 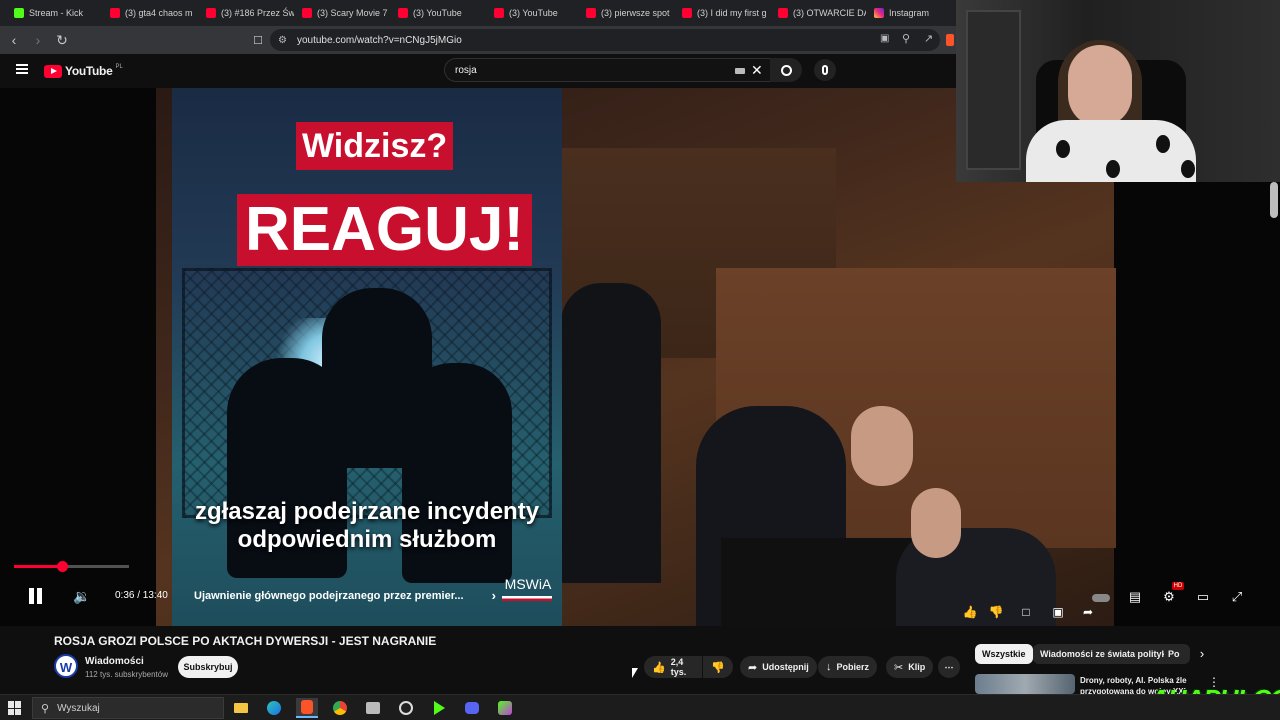 What do you see at coordinates (19, 13) in the screenshot?
I see `kick-icon` at bounding box center [19, 13].